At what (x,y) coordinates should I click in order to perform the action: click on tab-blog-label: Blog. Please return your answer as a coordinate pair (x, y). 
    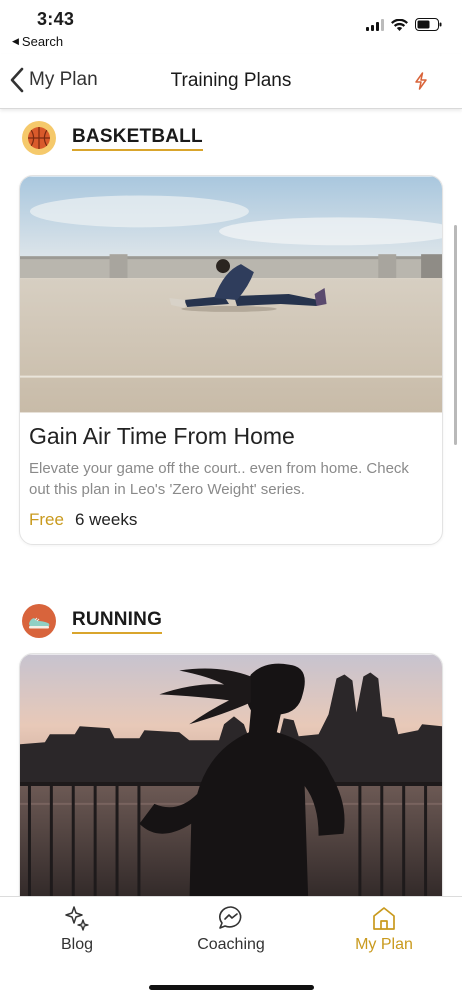
    Looking at the image, I should click on (77, 944).